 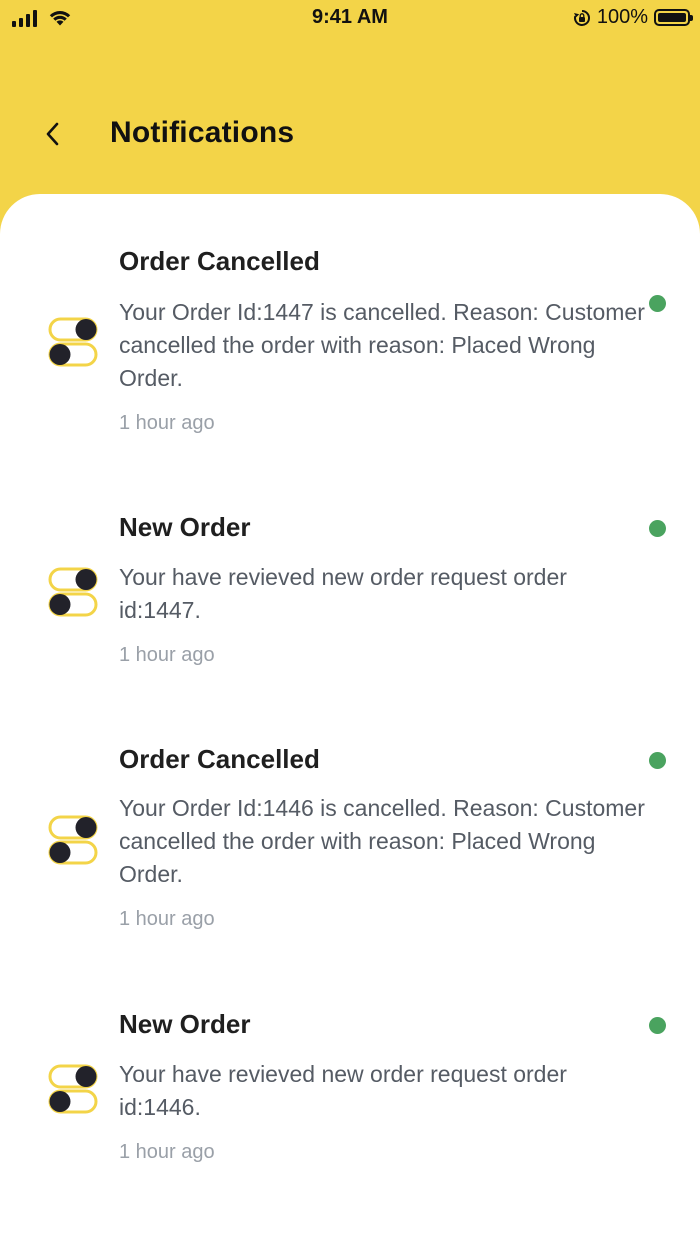 What do you see at coordinates (202, 132) in the screenshot?
I see `page-title: Notifications` at bounding box center [202, 132].